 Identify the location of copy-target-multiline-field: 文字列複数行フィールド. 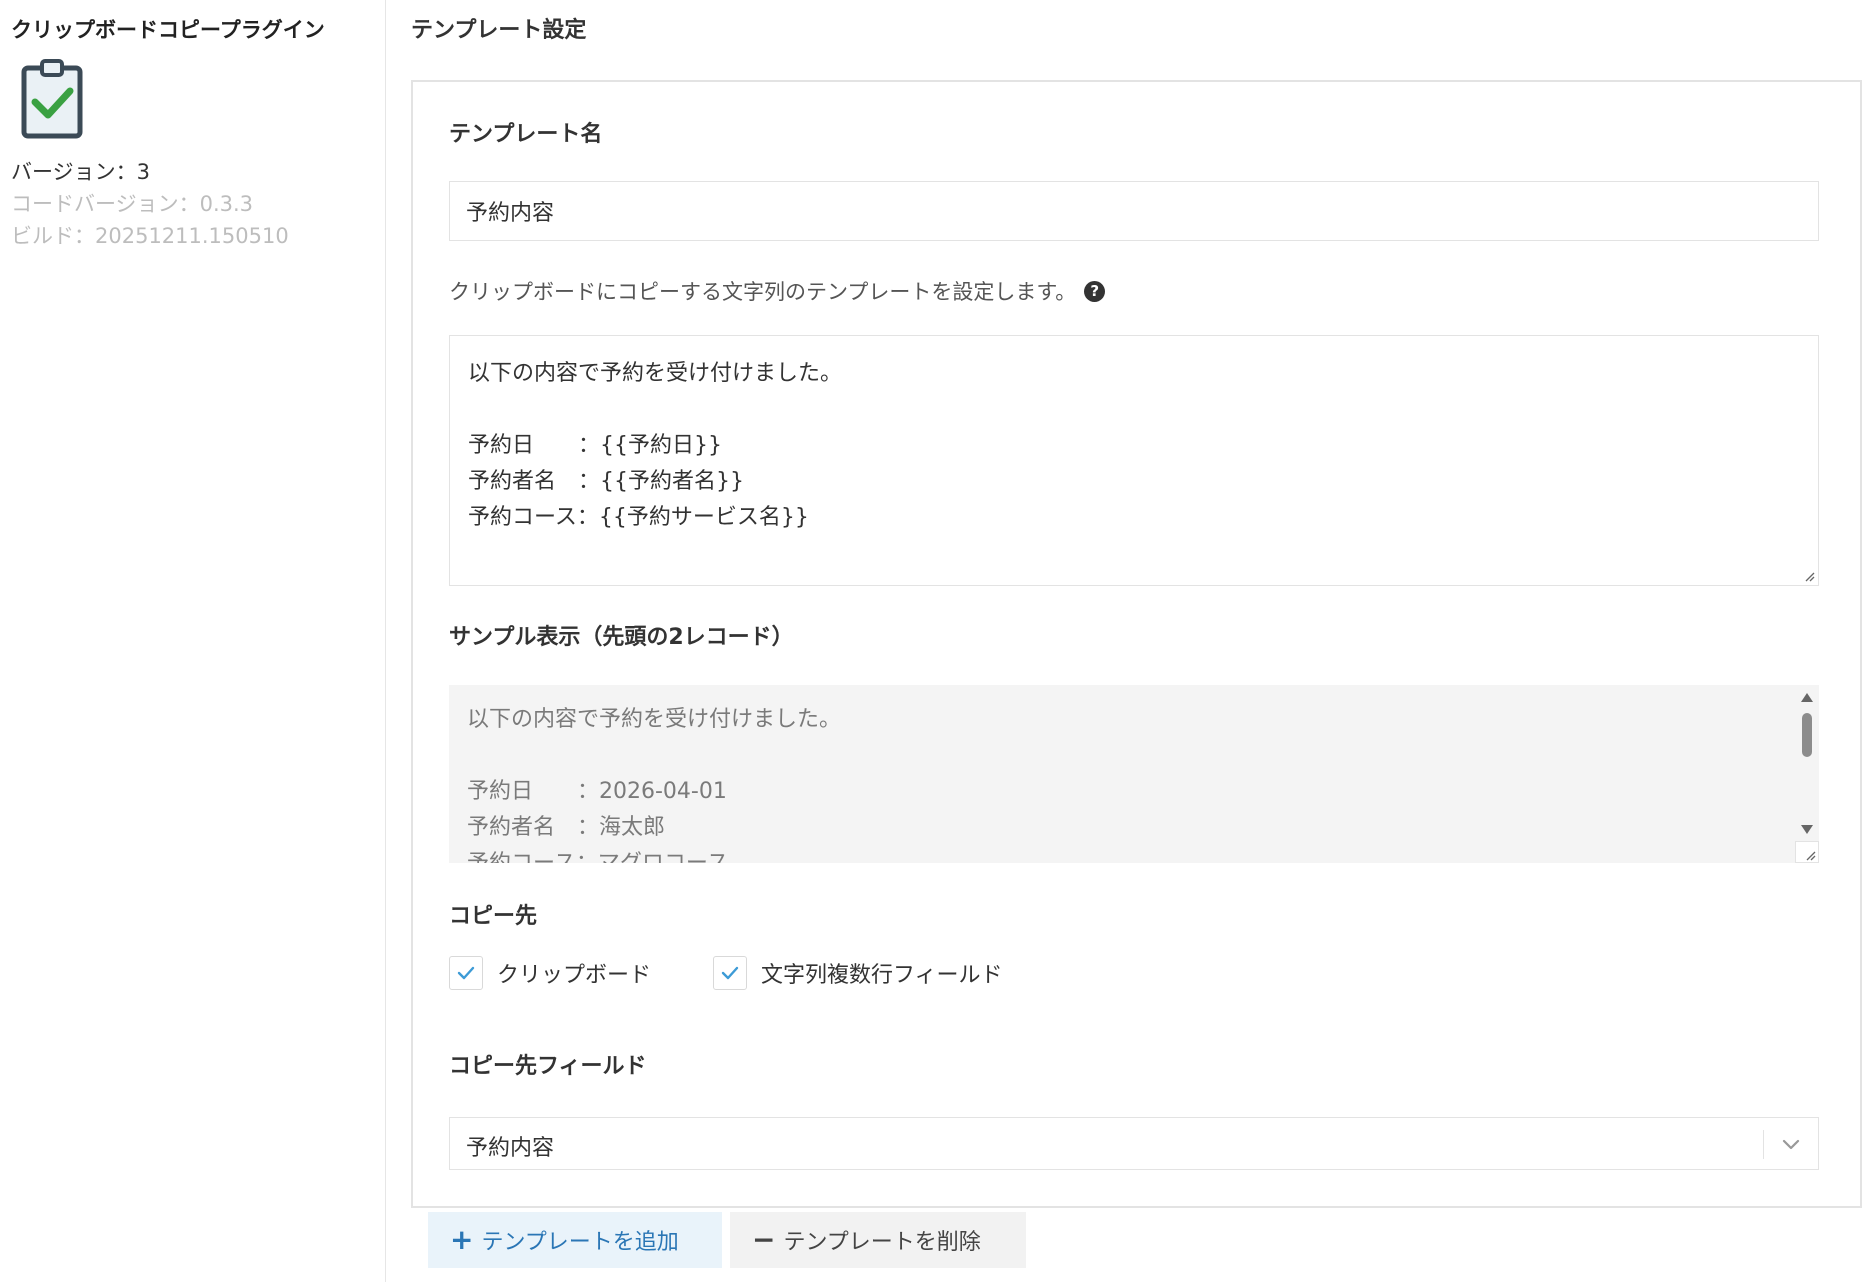
(858, 973).